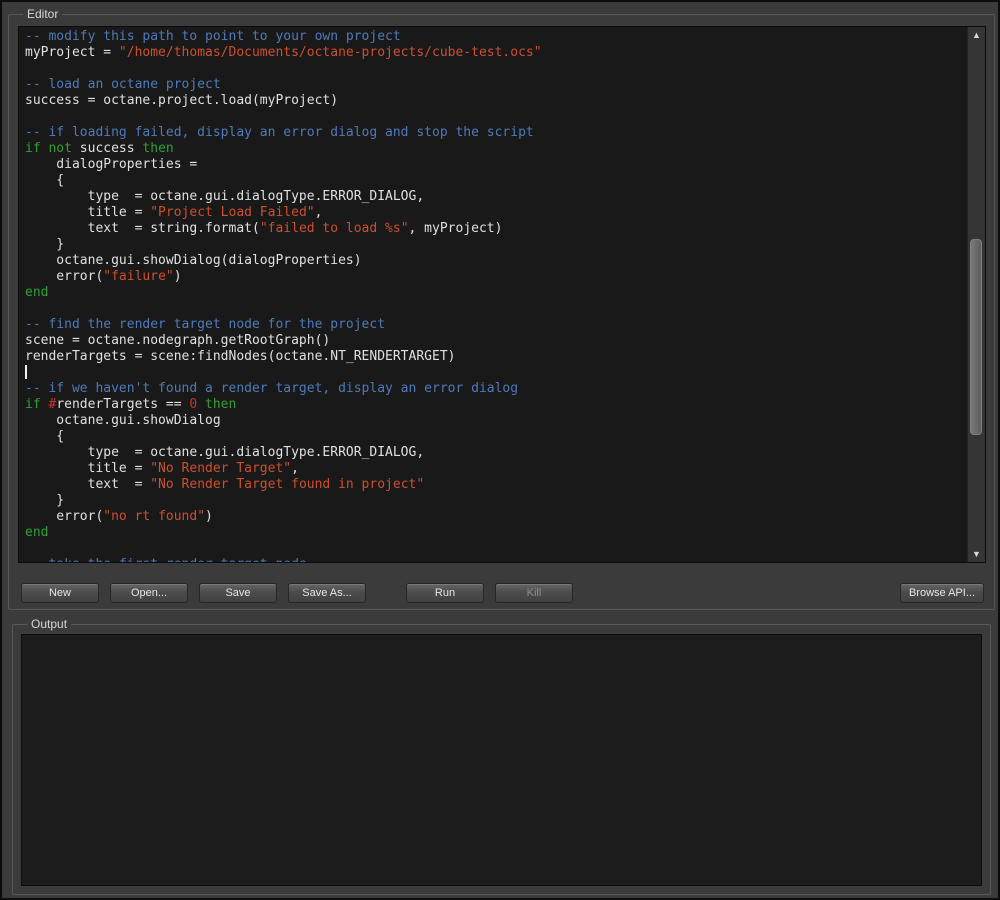 This screenshot has width=1000, height=900. I want to click on code-token-comment: -- take the first render target node, so click(166, 559).